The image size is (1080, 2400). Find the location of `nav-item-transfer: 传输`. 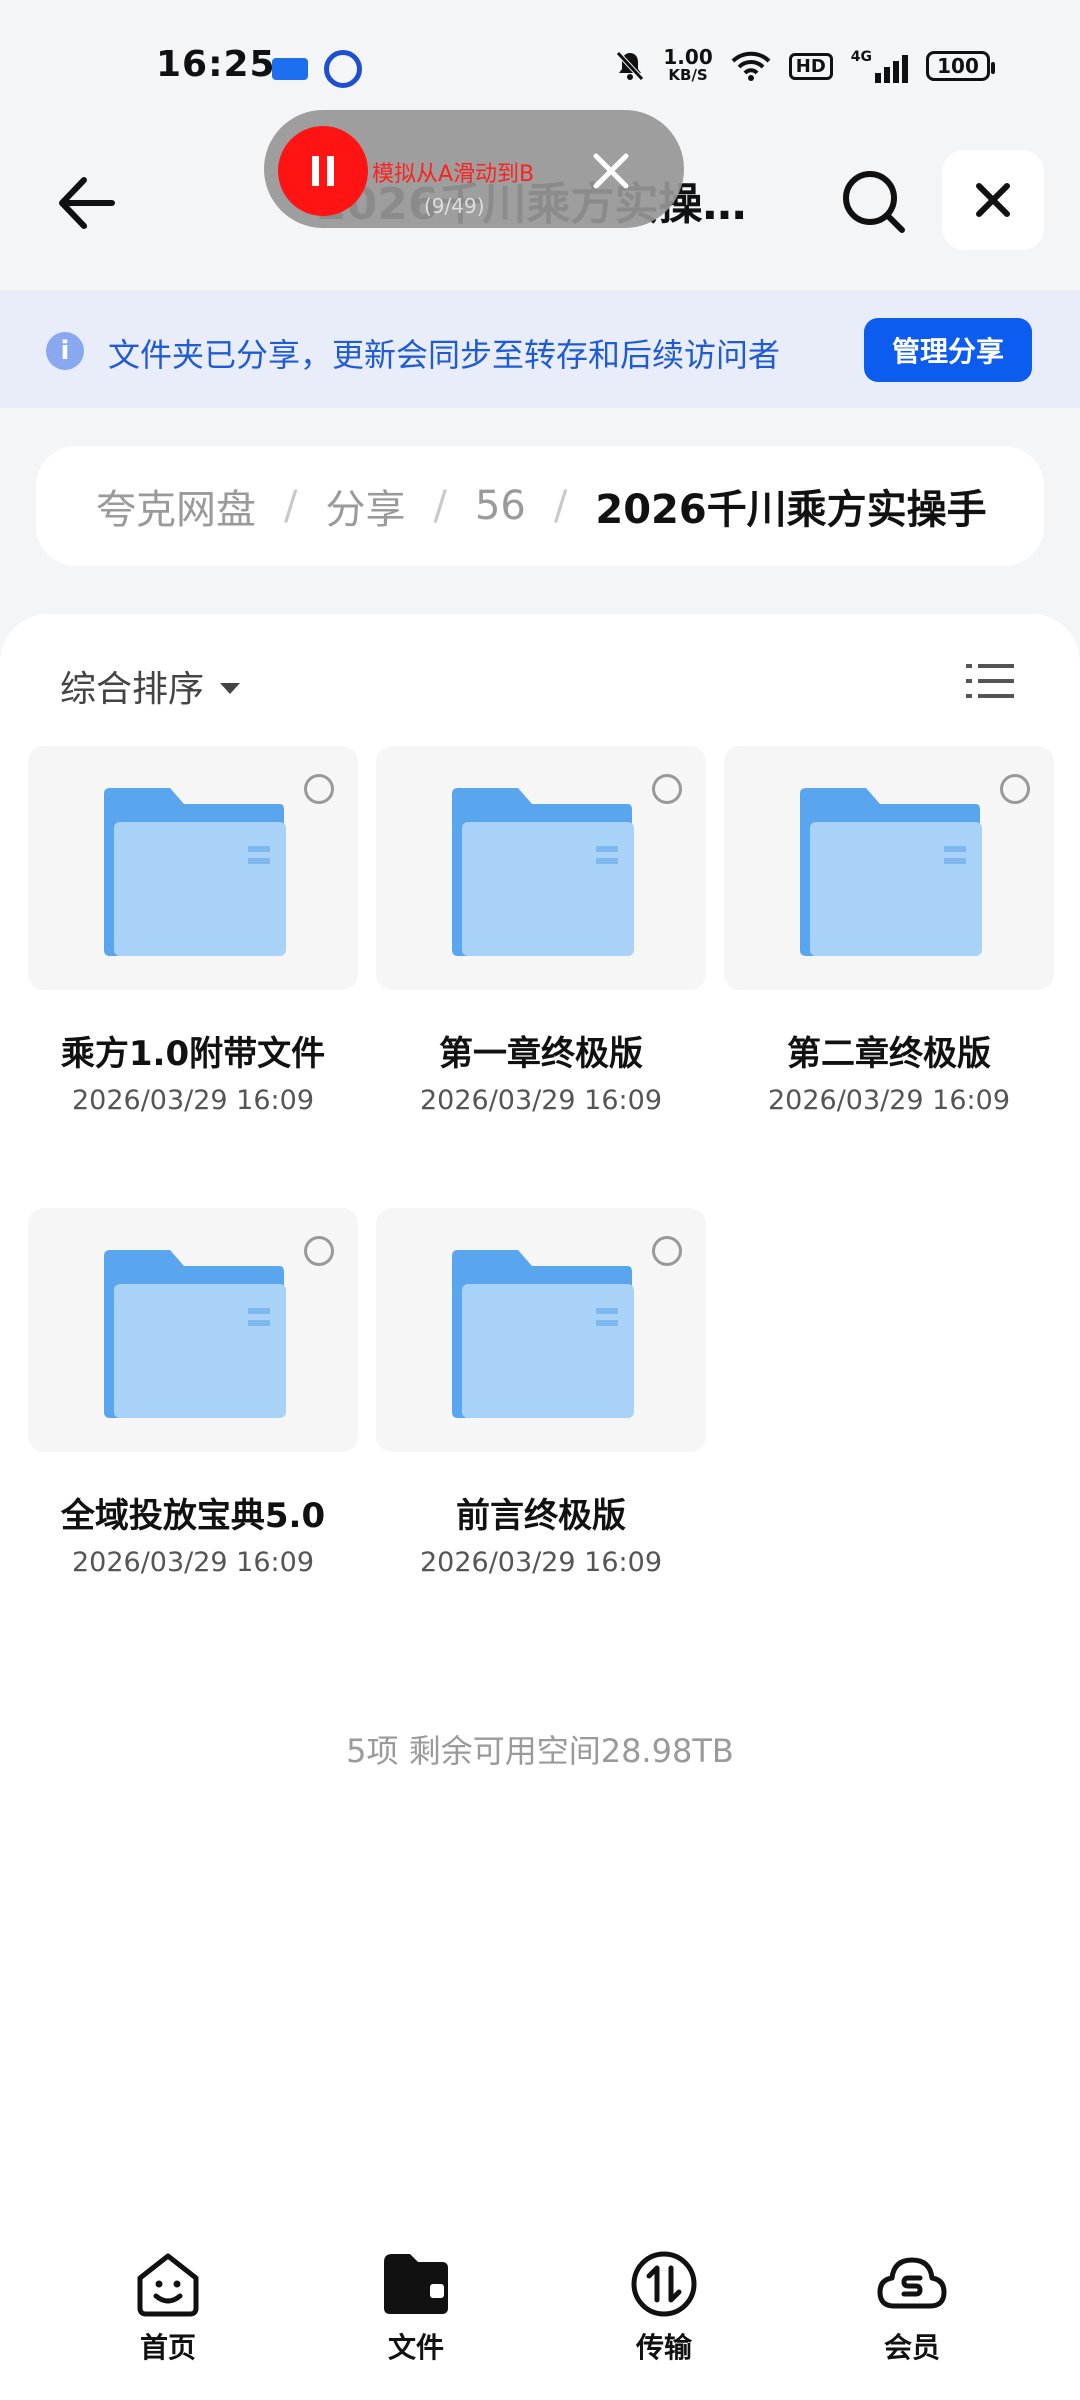

nav-item-transfer: 传输 is located at coordinates (664, 2307).